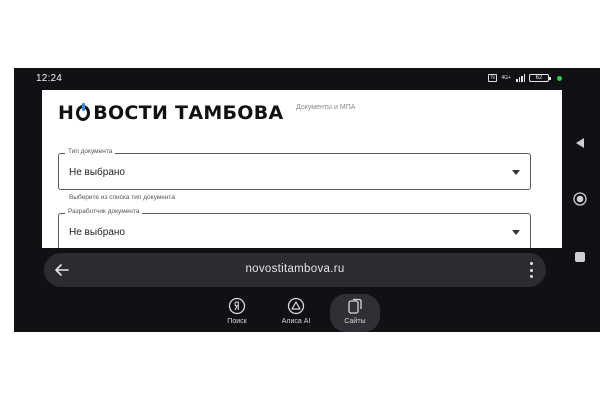  I want to click on logo-text-end: ВОСТИ ТАМБОВА, so click(188, 113).